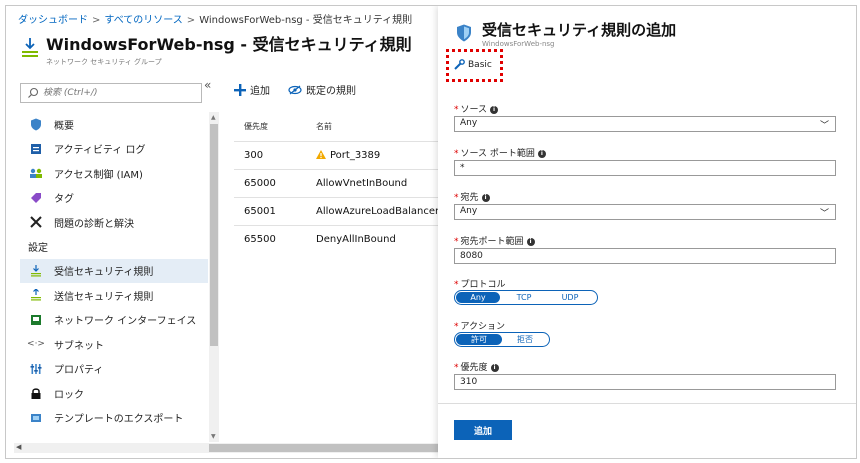 The width and height of the screenshot is (860, 463). Describe the element at coordinates (53, 20) in the screenshot. I see `breadcrumb-dashboard: ダッシュボード` at that location.